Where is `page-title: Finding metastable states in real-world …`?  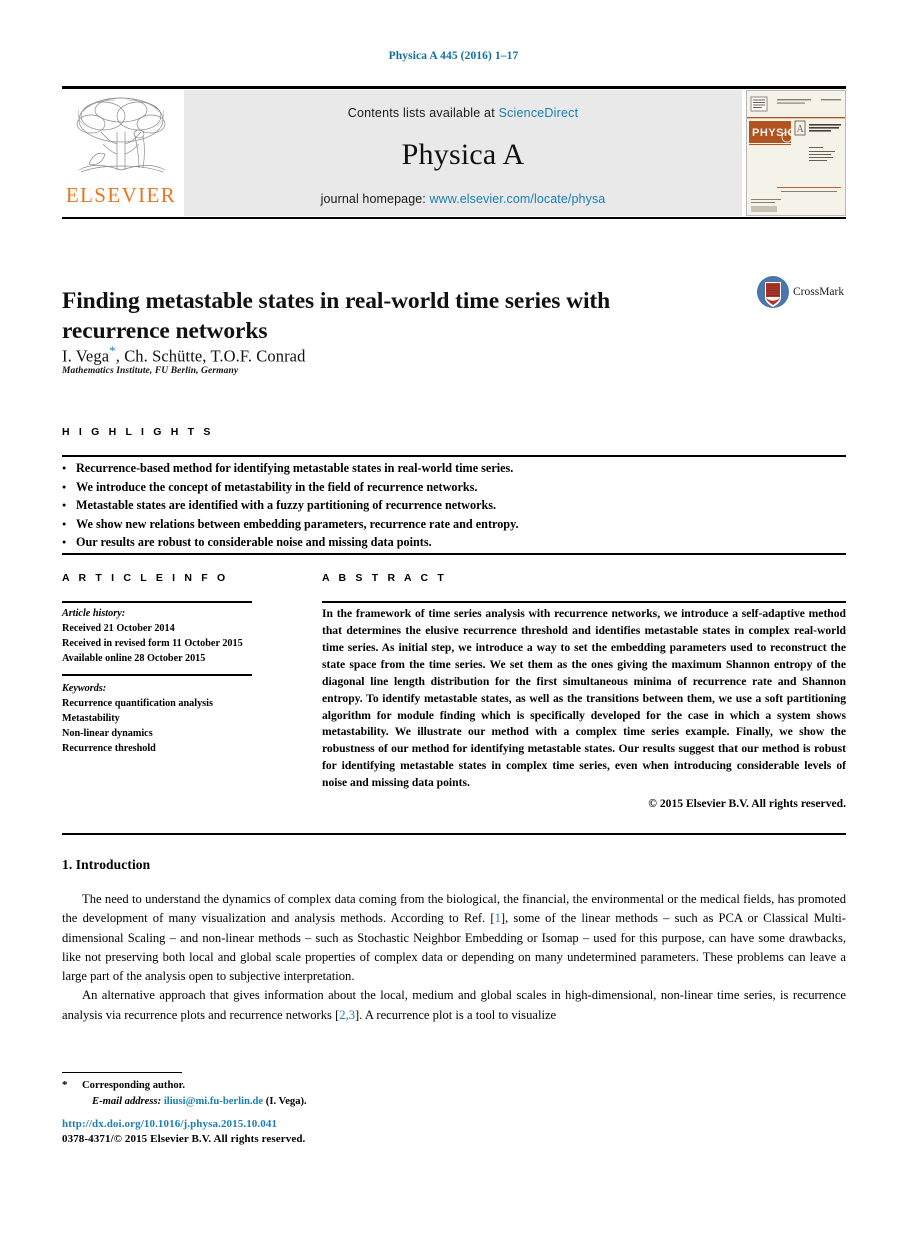 page-title: Finding metastable states in real-world … is located at coordinates (336, 315).